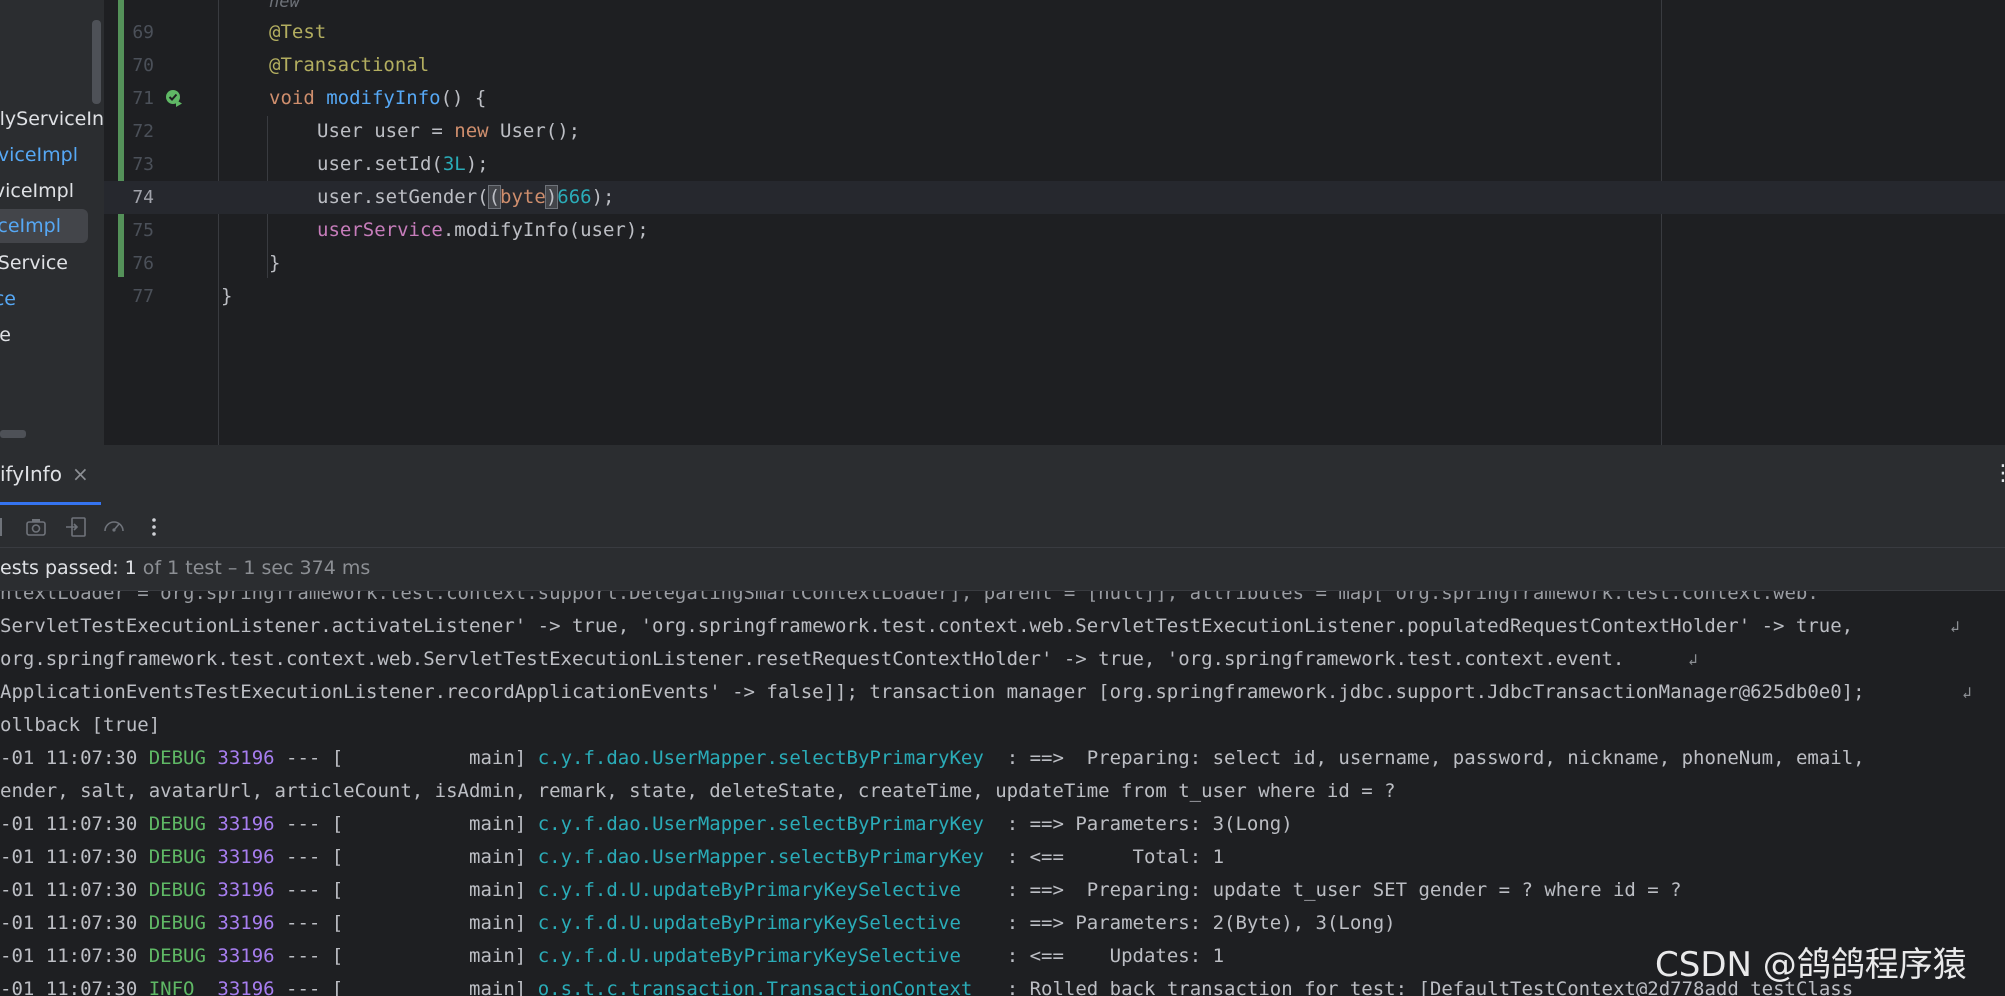 The image size is (2005, 996). Describe the element at coordinates (386, 131) in the screenshot. I see `code-text: User user =` at that location.